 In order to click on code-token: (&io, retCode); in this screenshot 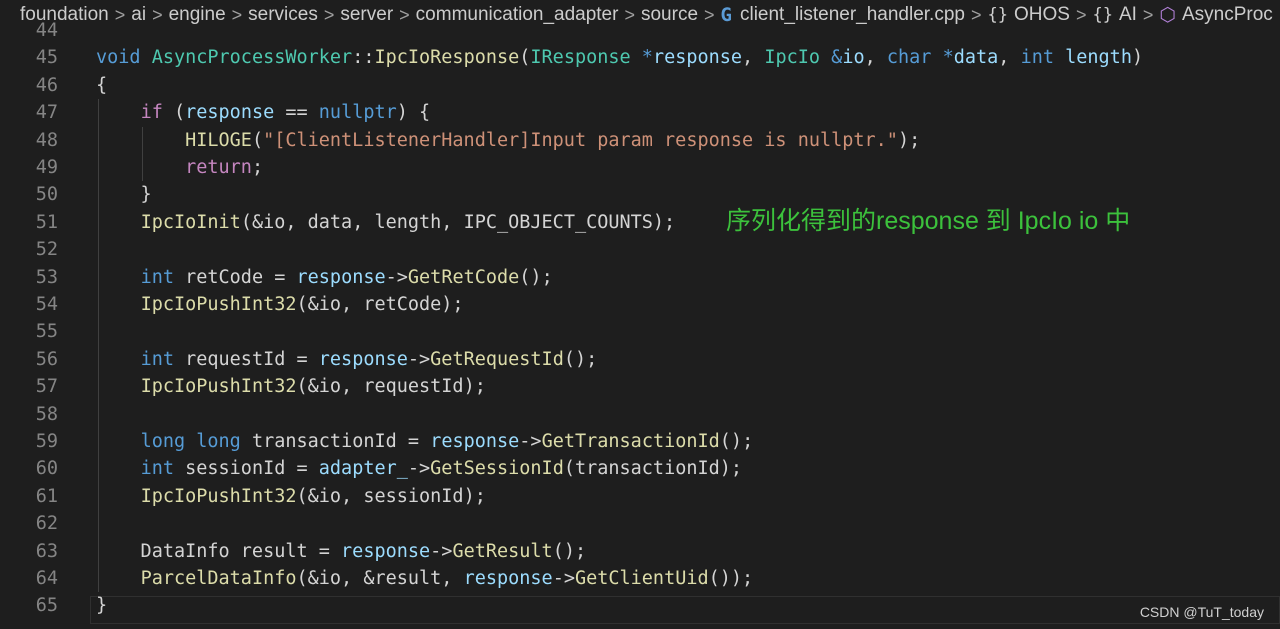, I will do `click(380, 304)`.